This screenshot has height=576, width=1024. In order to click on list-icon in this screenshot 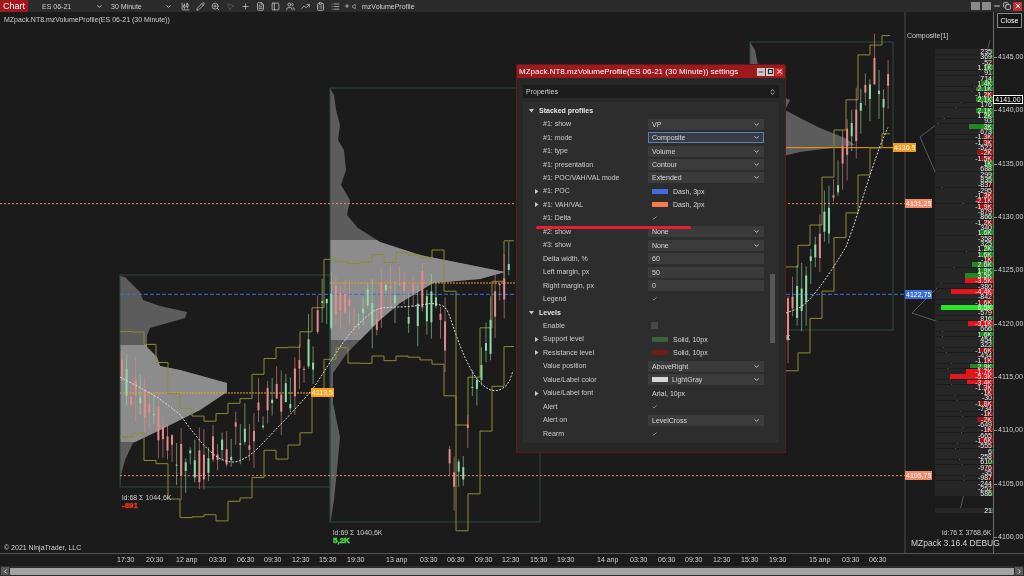, I will do `click(335, 6)`.